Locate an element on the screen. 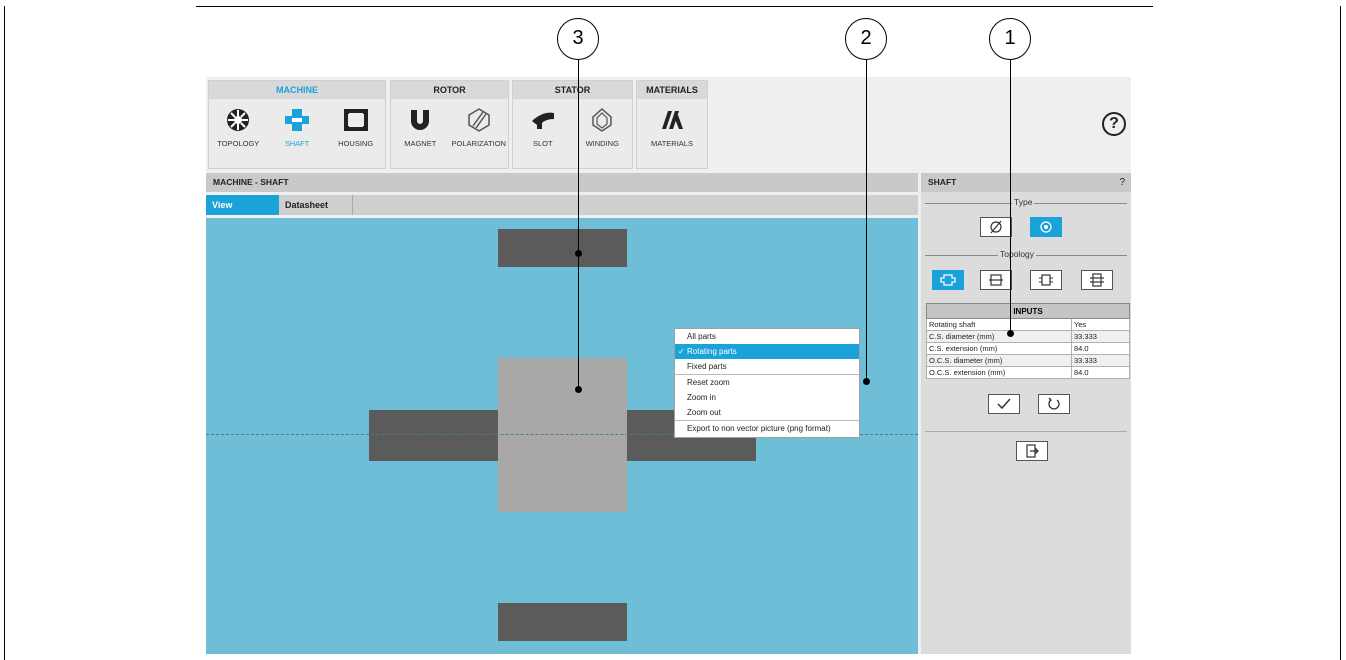 The height and width of the screenshot is (660, 1346). separator is located at coordinates (1026, 431).